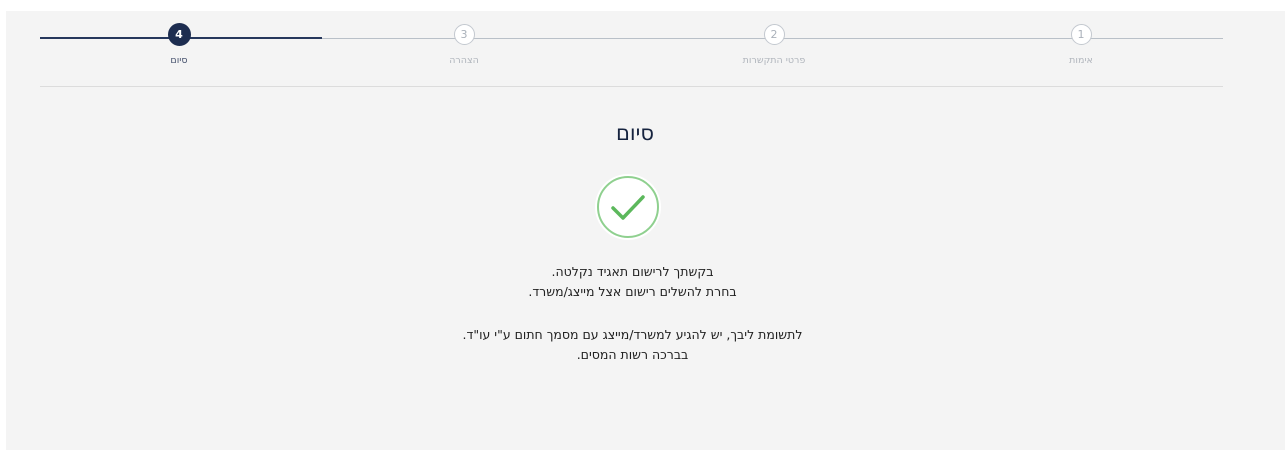 The width and height of the screenshot is (1285, 450). I want to click on step-3: 3 הצהרה, so click(464, 45).